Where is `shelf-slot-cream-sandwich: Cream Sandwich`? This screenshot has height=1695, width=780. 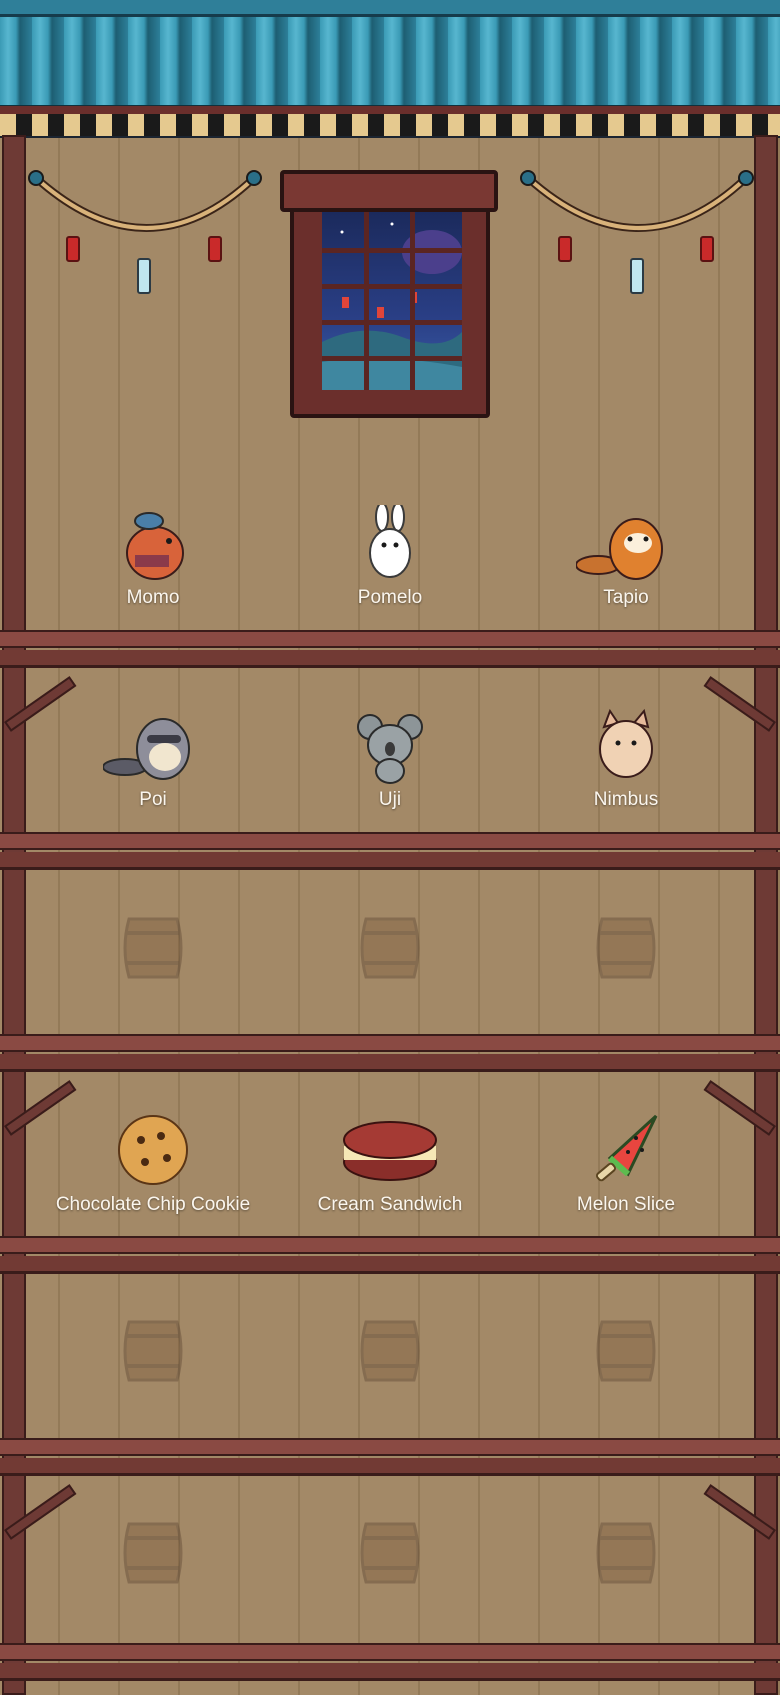 shelf-slot-cream-sandwich: Cream Sandwich is located at coordinates (390, 1172).